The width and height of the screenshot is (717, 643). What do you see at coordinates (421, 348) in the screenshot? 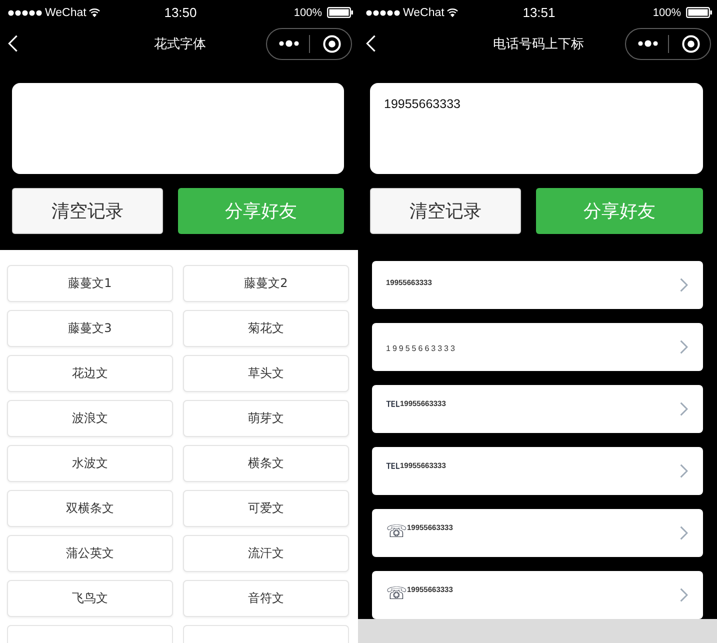
I see `phone-number-text: 19955663333` at bounding box center [421, 348].